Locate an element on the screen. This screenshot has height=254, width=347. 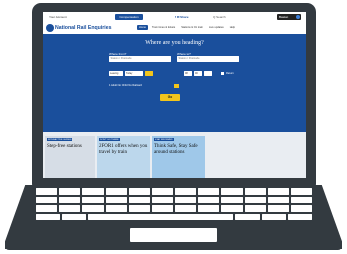
promo-card-text: Think Safe, Stay Safe around stations is located at coordinates (176, 149).